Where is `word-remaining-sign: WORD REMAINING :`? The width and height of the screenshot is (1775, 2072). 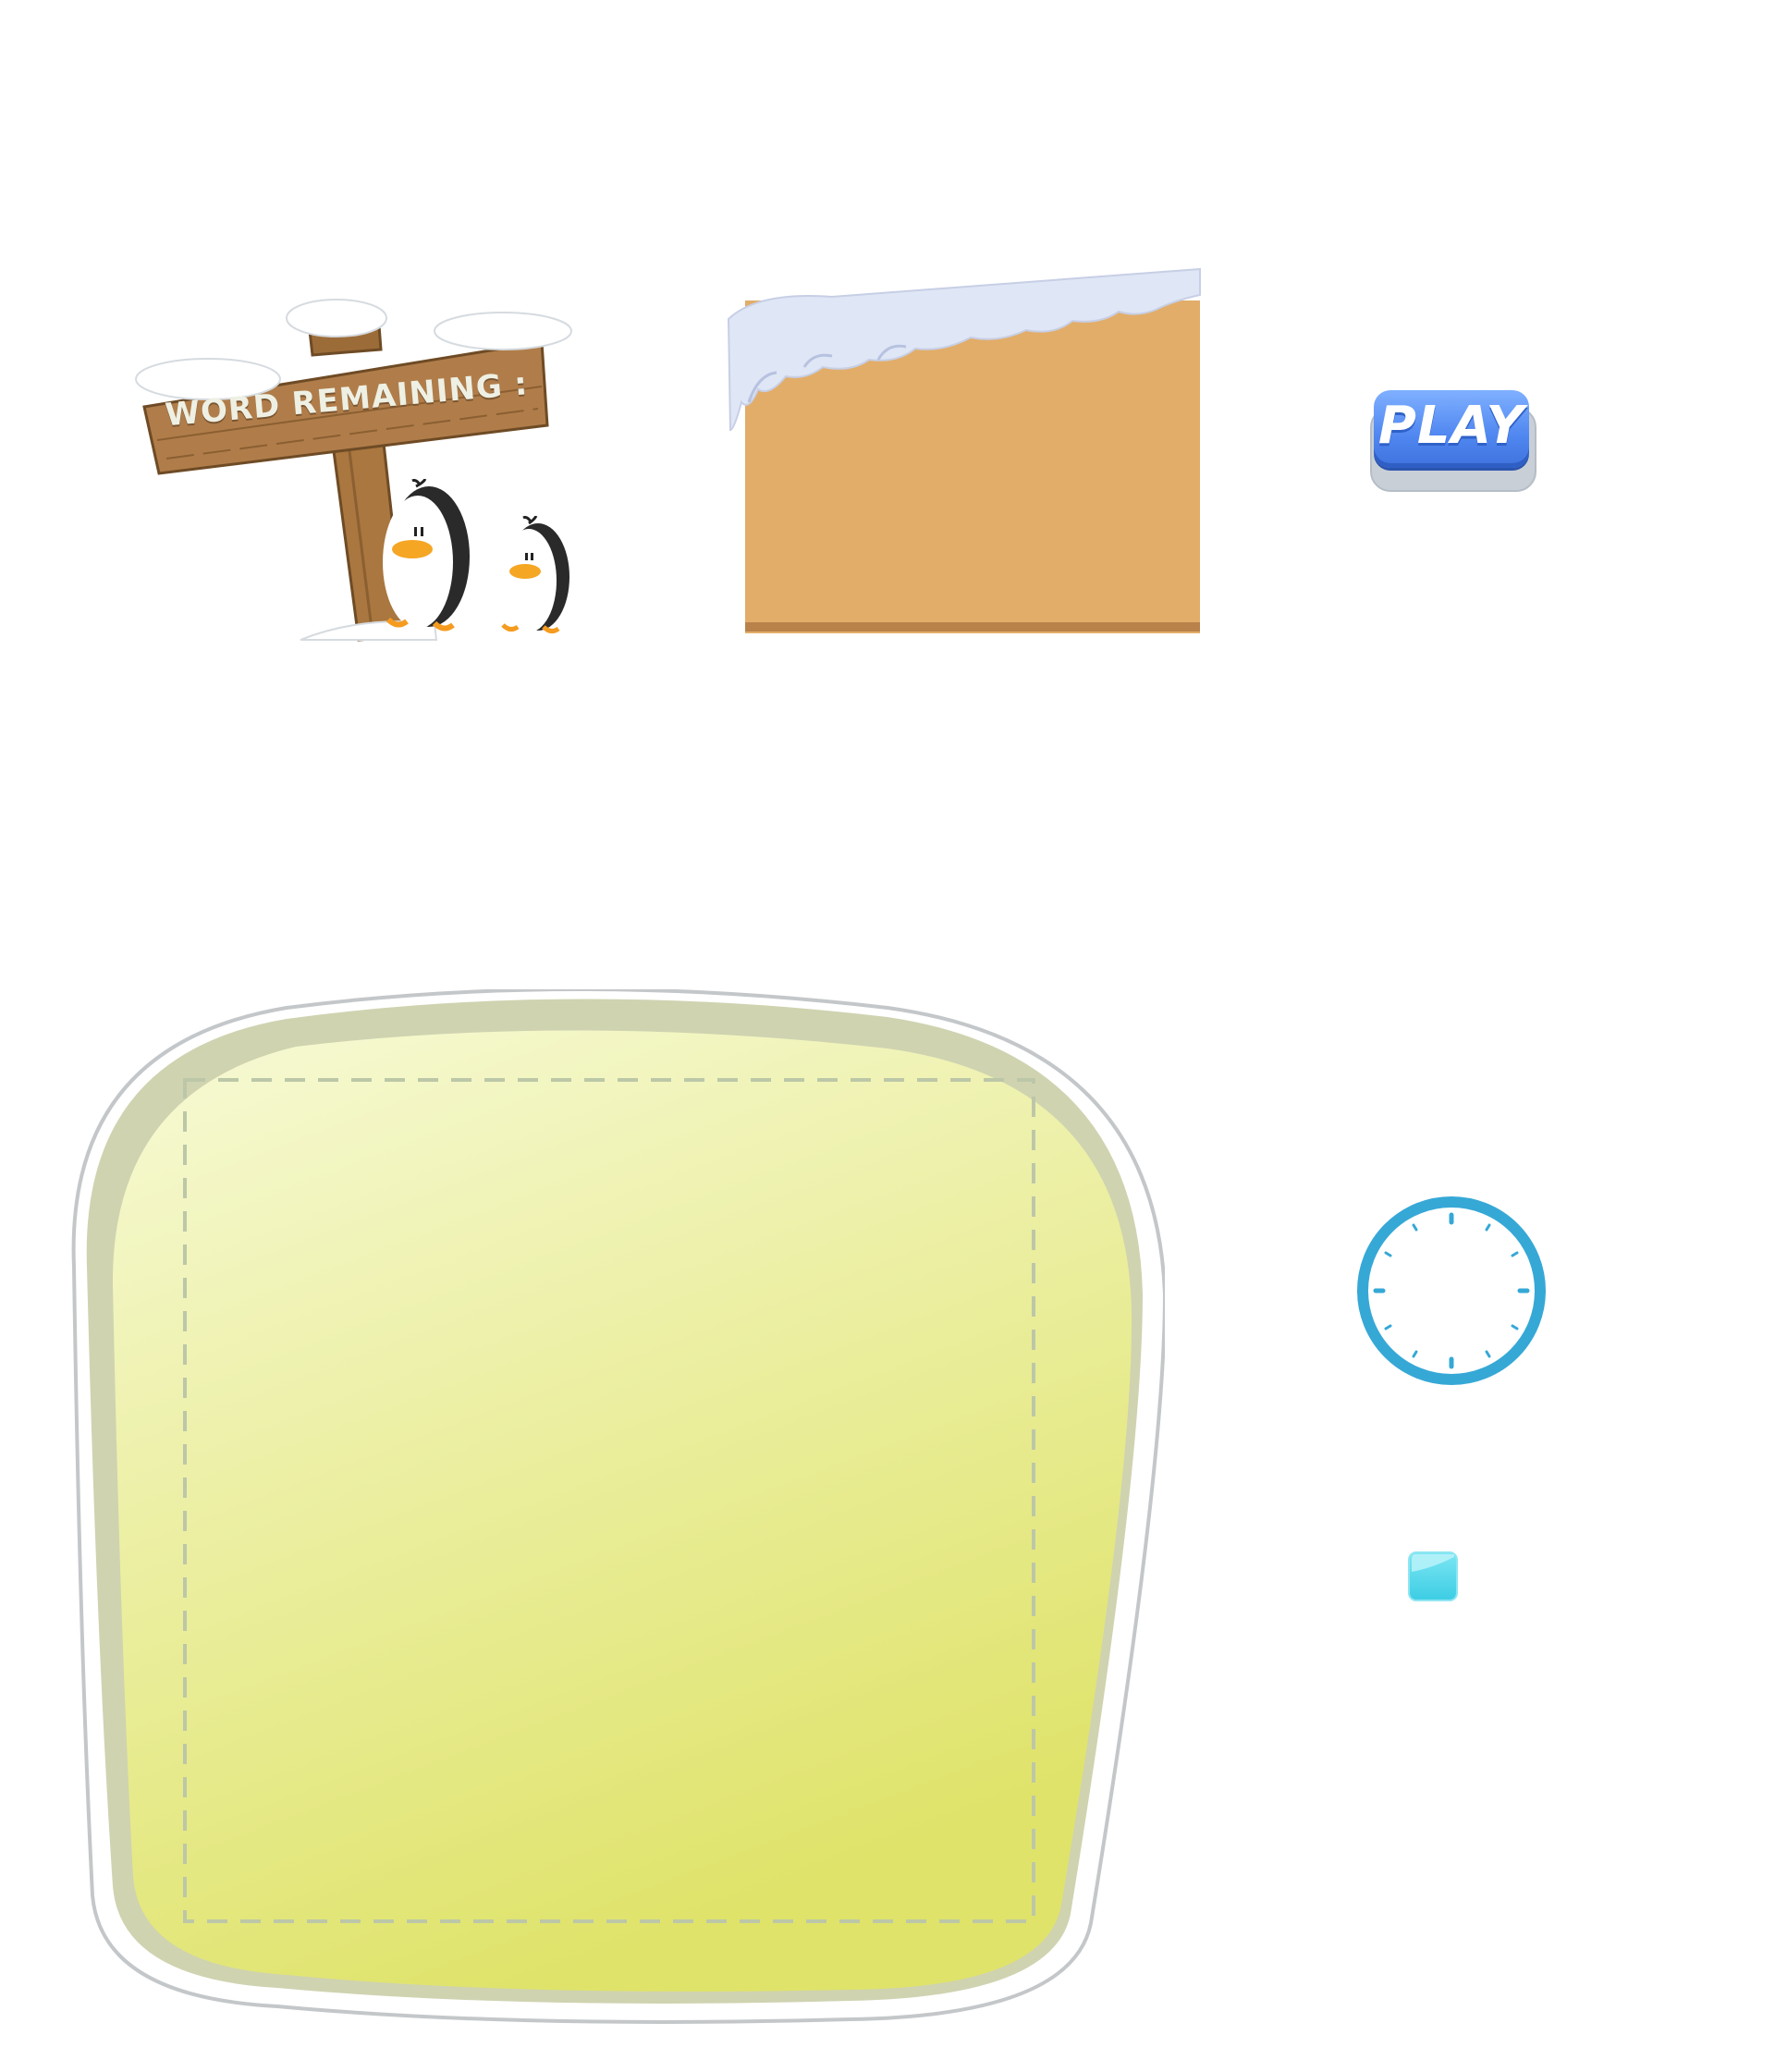 word-remaining-sign: WORD REMAINING : is located at coordinates (360, 462).